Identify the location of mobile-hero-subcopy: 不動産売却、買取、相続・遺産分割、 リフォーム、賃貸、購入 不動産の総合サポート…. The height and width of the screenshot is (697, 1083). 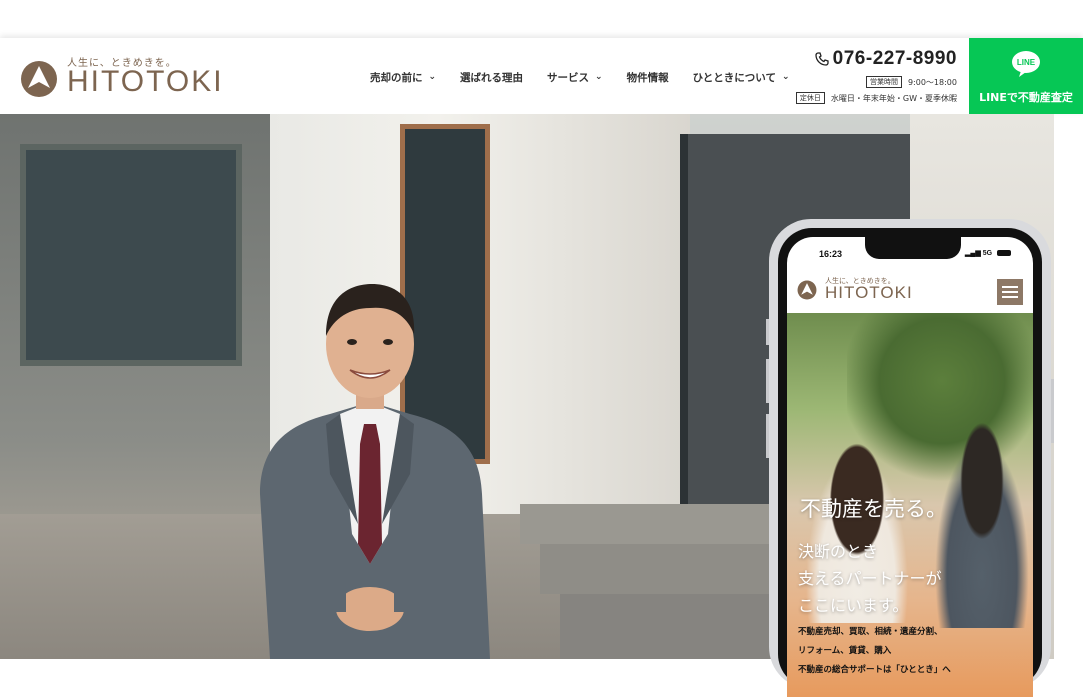
(874, 651).